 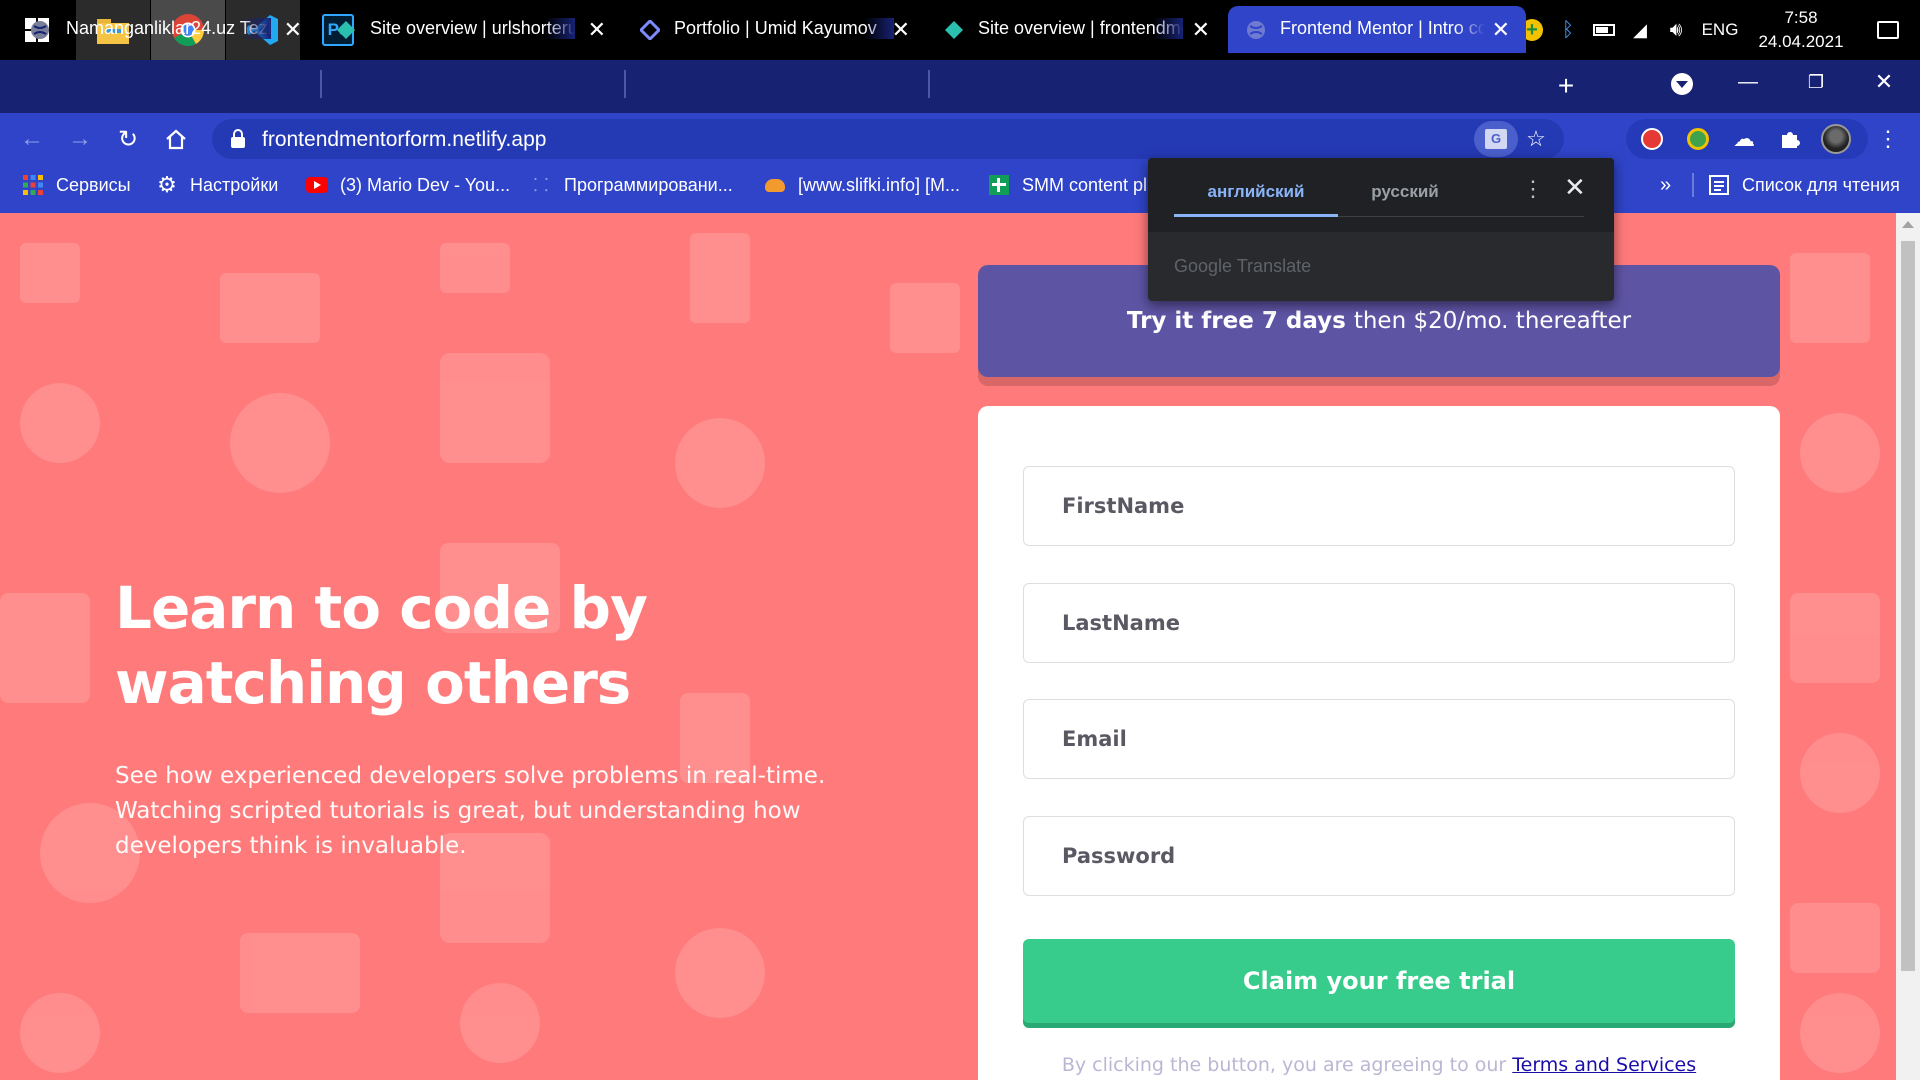 I want to click on brand-translate: Translate, so click(x=1274, y=266).